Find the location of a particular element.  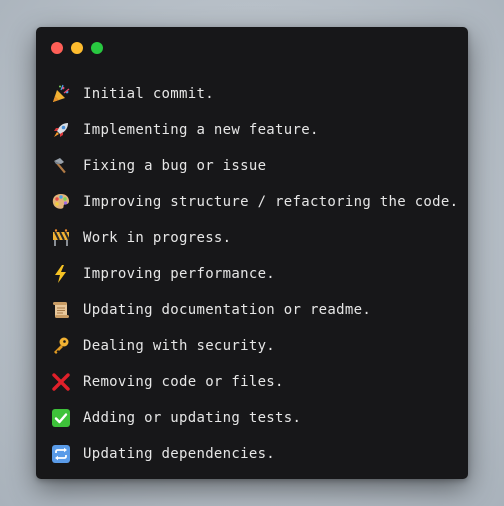

party-popper-icon is located at coordinates (67, 94).